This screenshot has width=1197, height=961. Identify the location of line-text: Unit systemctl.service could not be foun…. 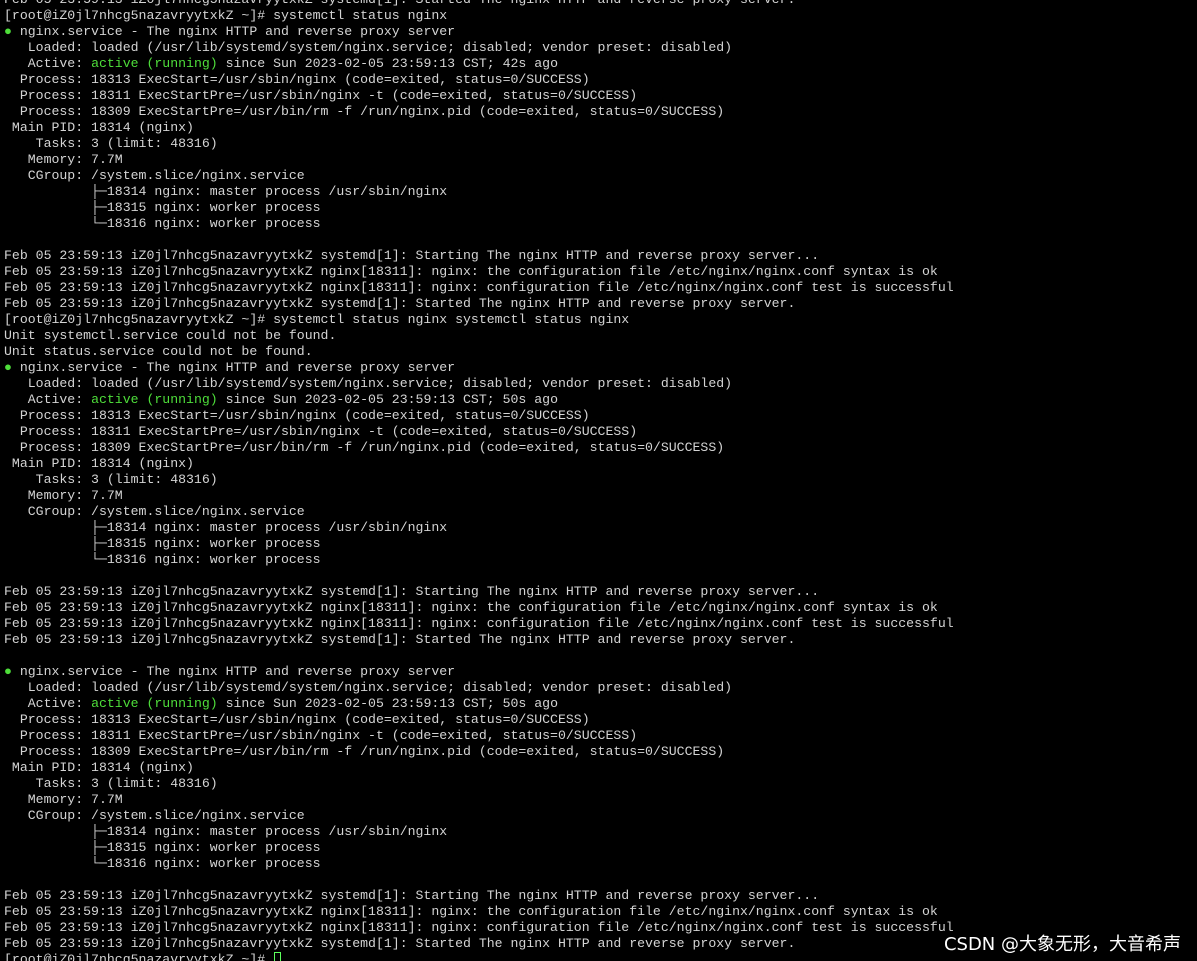
(170, 335).